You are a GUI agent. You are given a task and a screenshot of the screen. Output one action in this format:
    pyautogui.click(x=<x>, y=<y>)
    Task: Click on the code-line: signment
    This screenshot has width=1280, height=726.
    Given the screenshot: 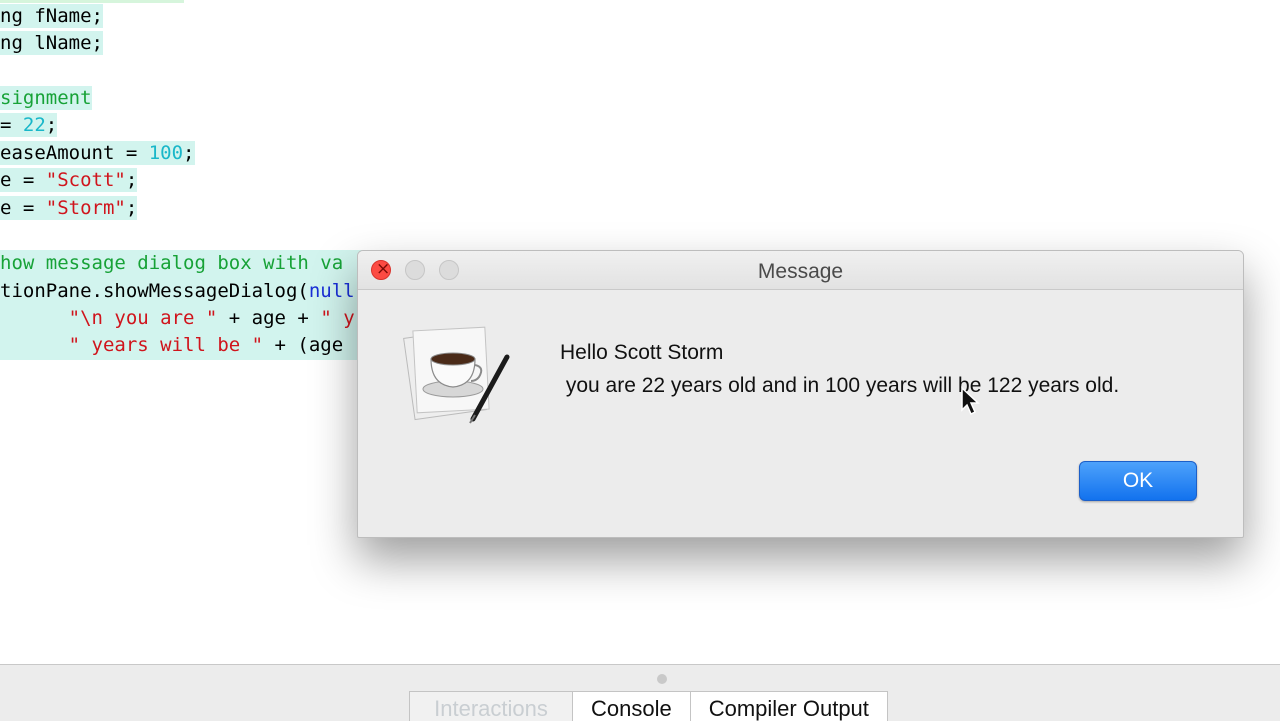 What is the action you would take?
    pyautogui.click(x=46, y=98)
    